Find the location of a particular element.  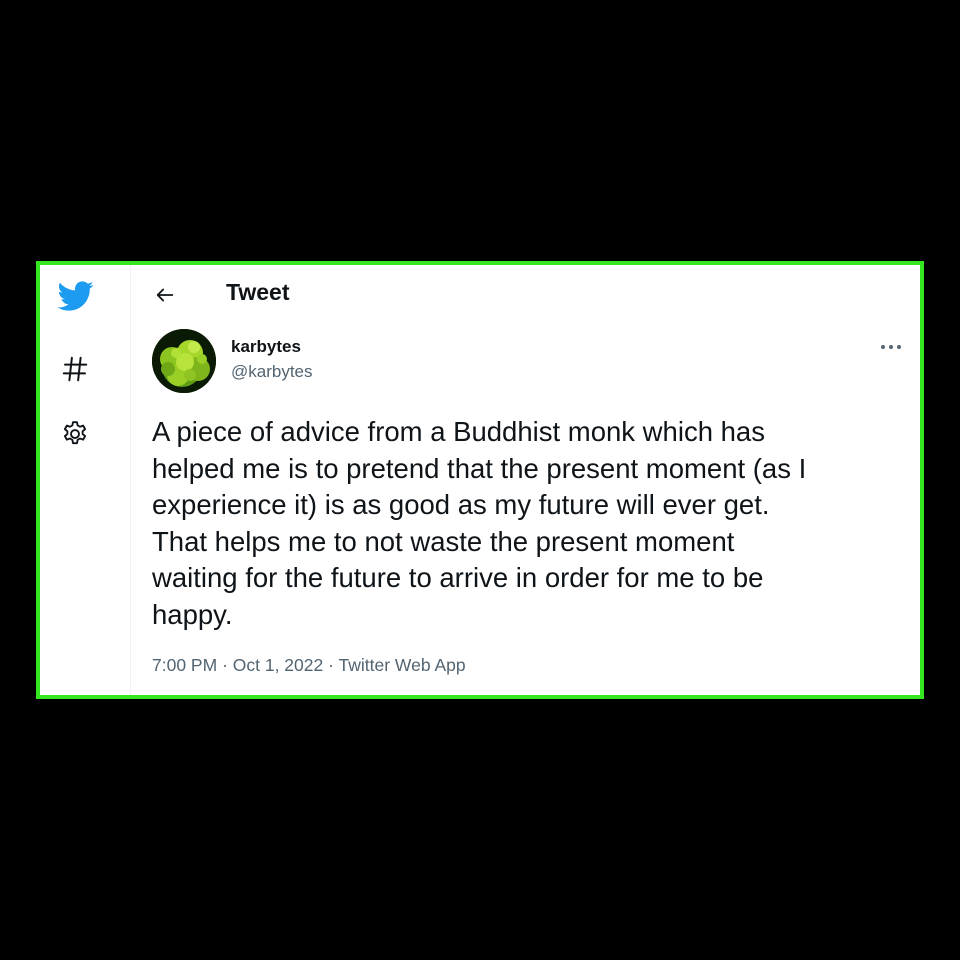

back-button is located at coordinates (165, 295).